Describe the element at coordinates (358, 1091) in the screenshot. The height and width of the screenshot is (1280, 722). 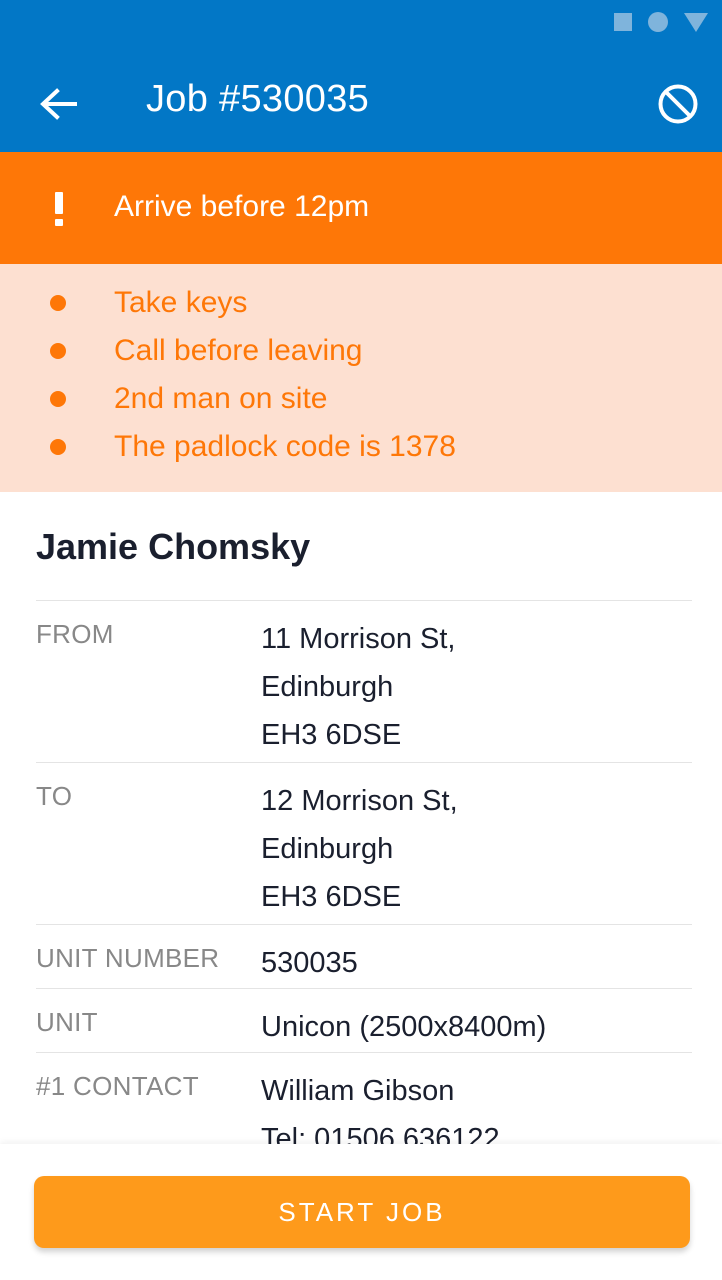
I see `contact-name: William Gibson` at that location.